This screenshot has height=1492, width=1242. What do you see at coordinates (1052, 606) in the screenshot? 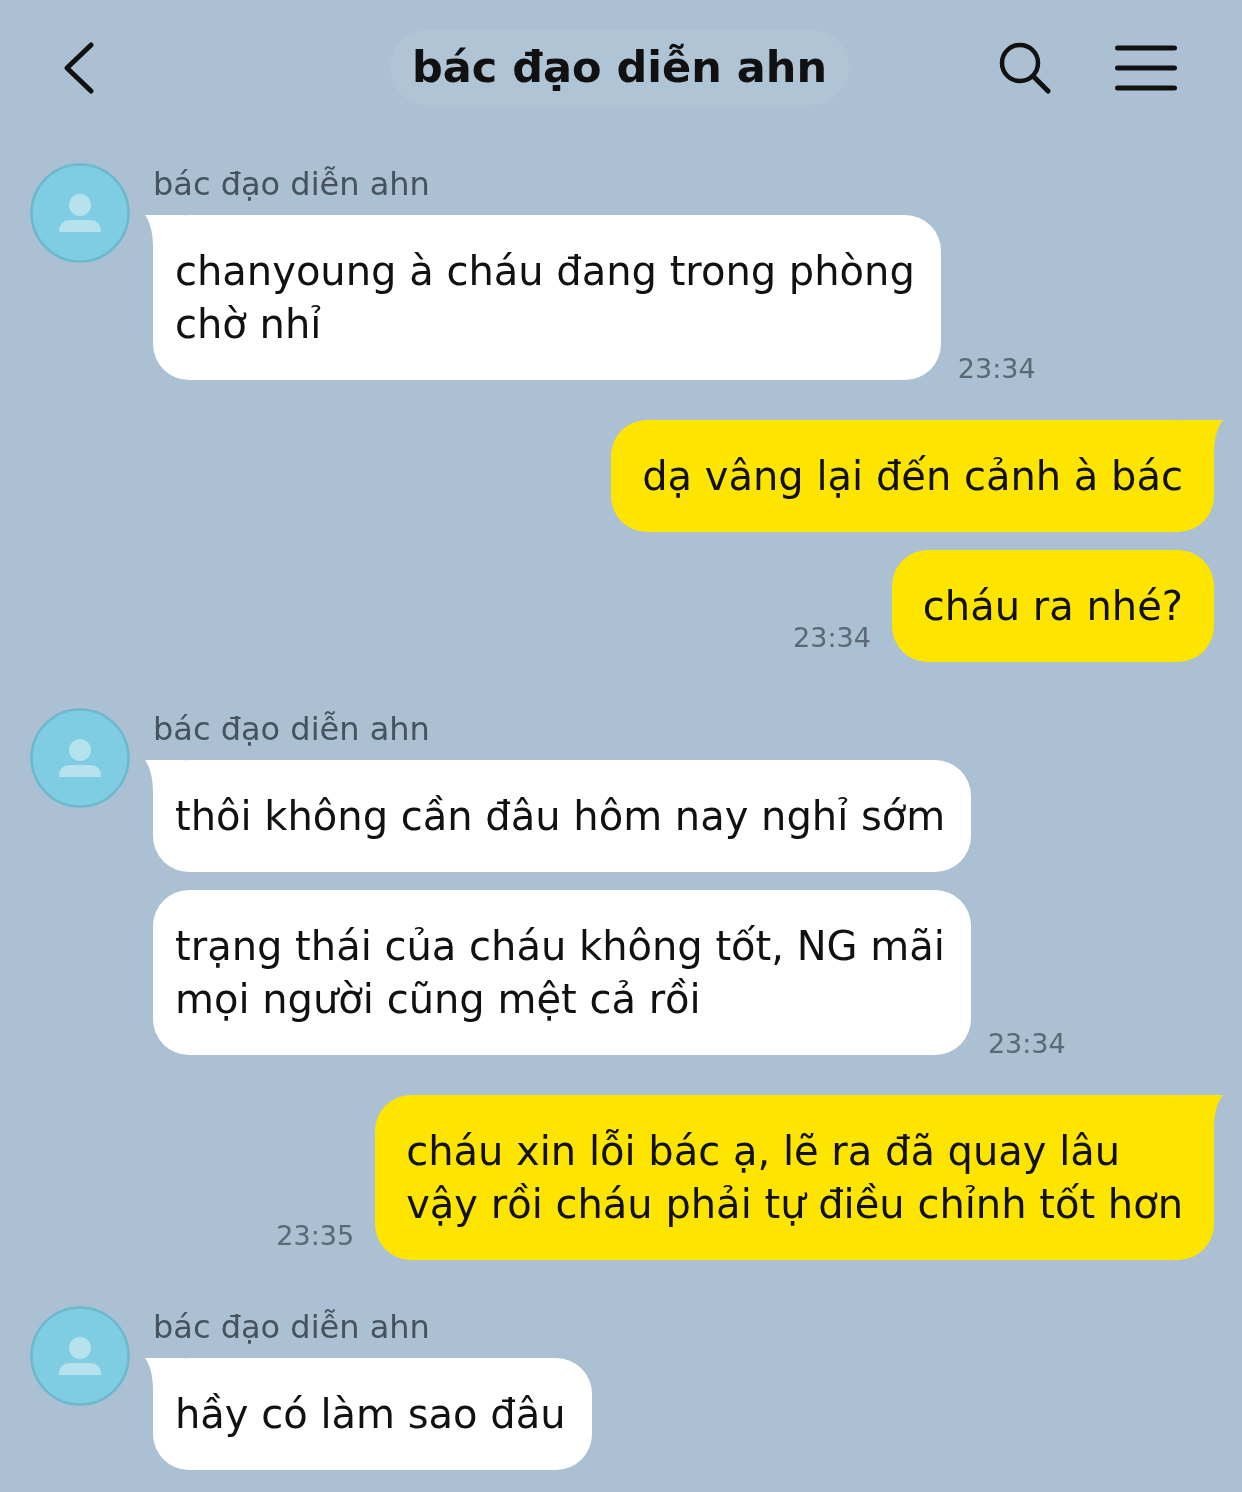
I see `message-bubble: cháu ra nhé?` at bounding box center [1052, 606].